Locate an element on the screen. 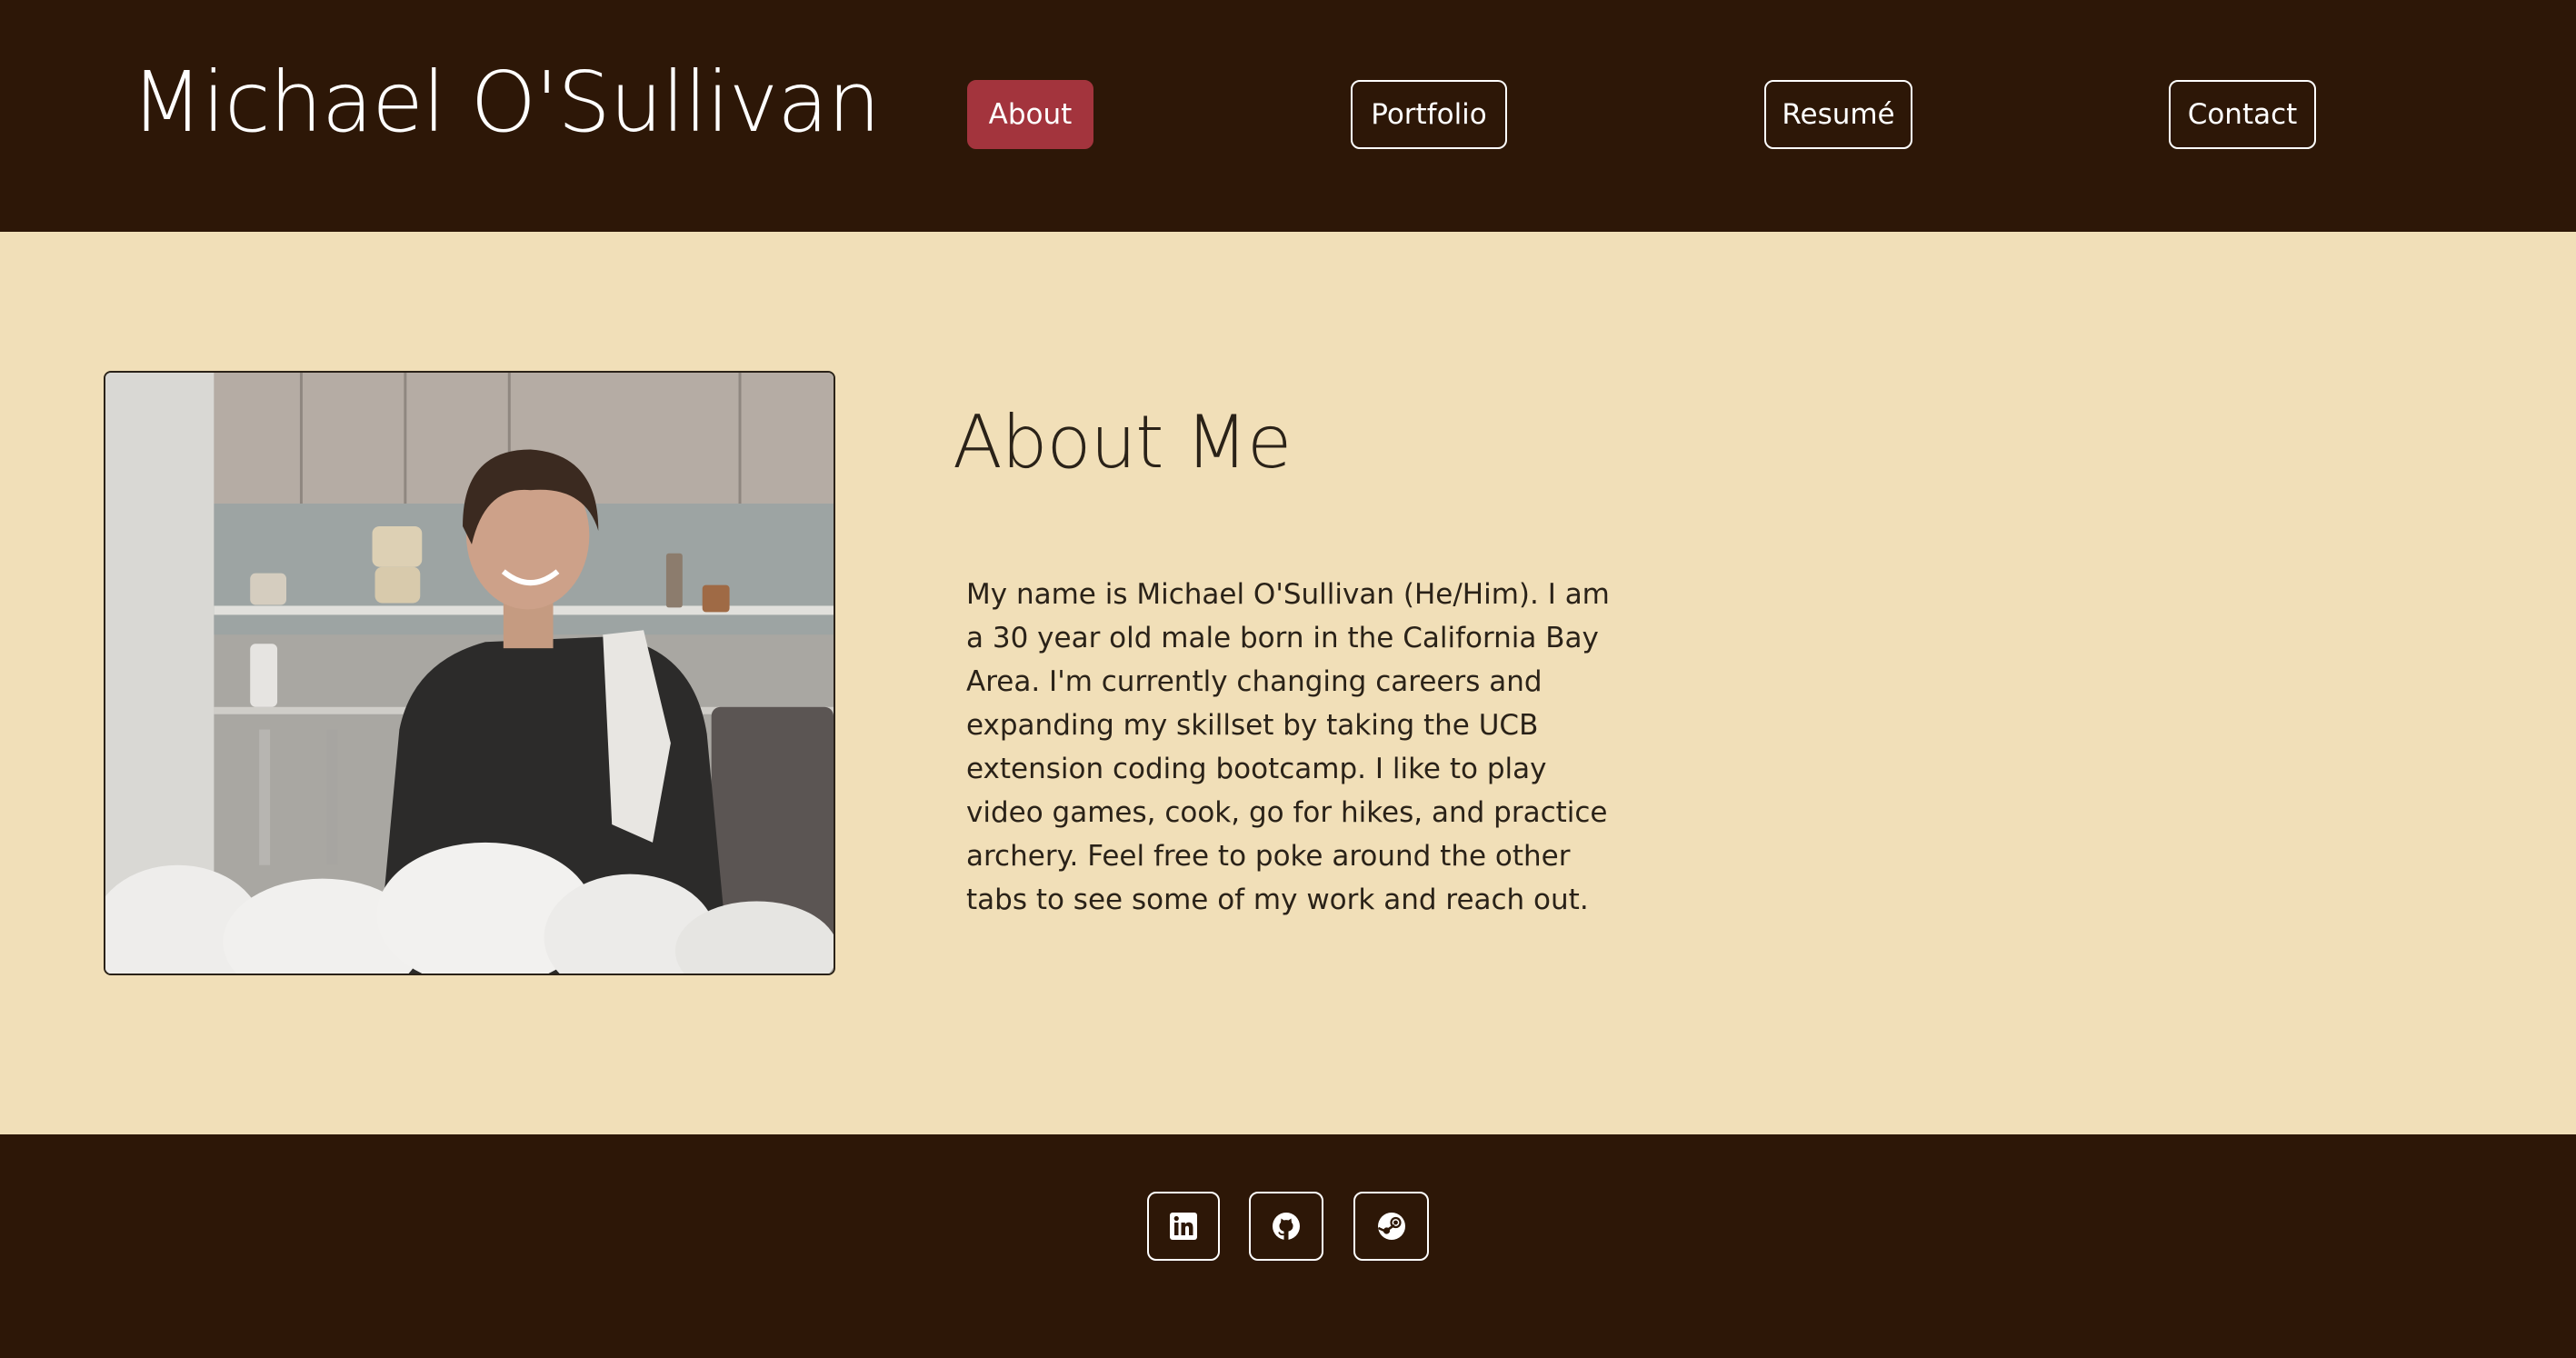  github-link is located at coordinates (1286, 1226).